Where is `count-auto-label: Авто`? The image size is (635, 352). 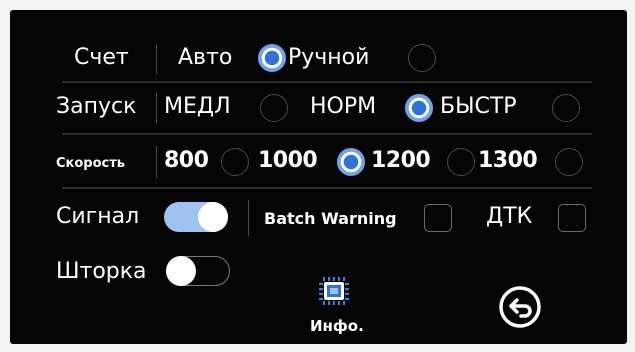
count-auto-label: Авто is located at coordinates (205, 57).